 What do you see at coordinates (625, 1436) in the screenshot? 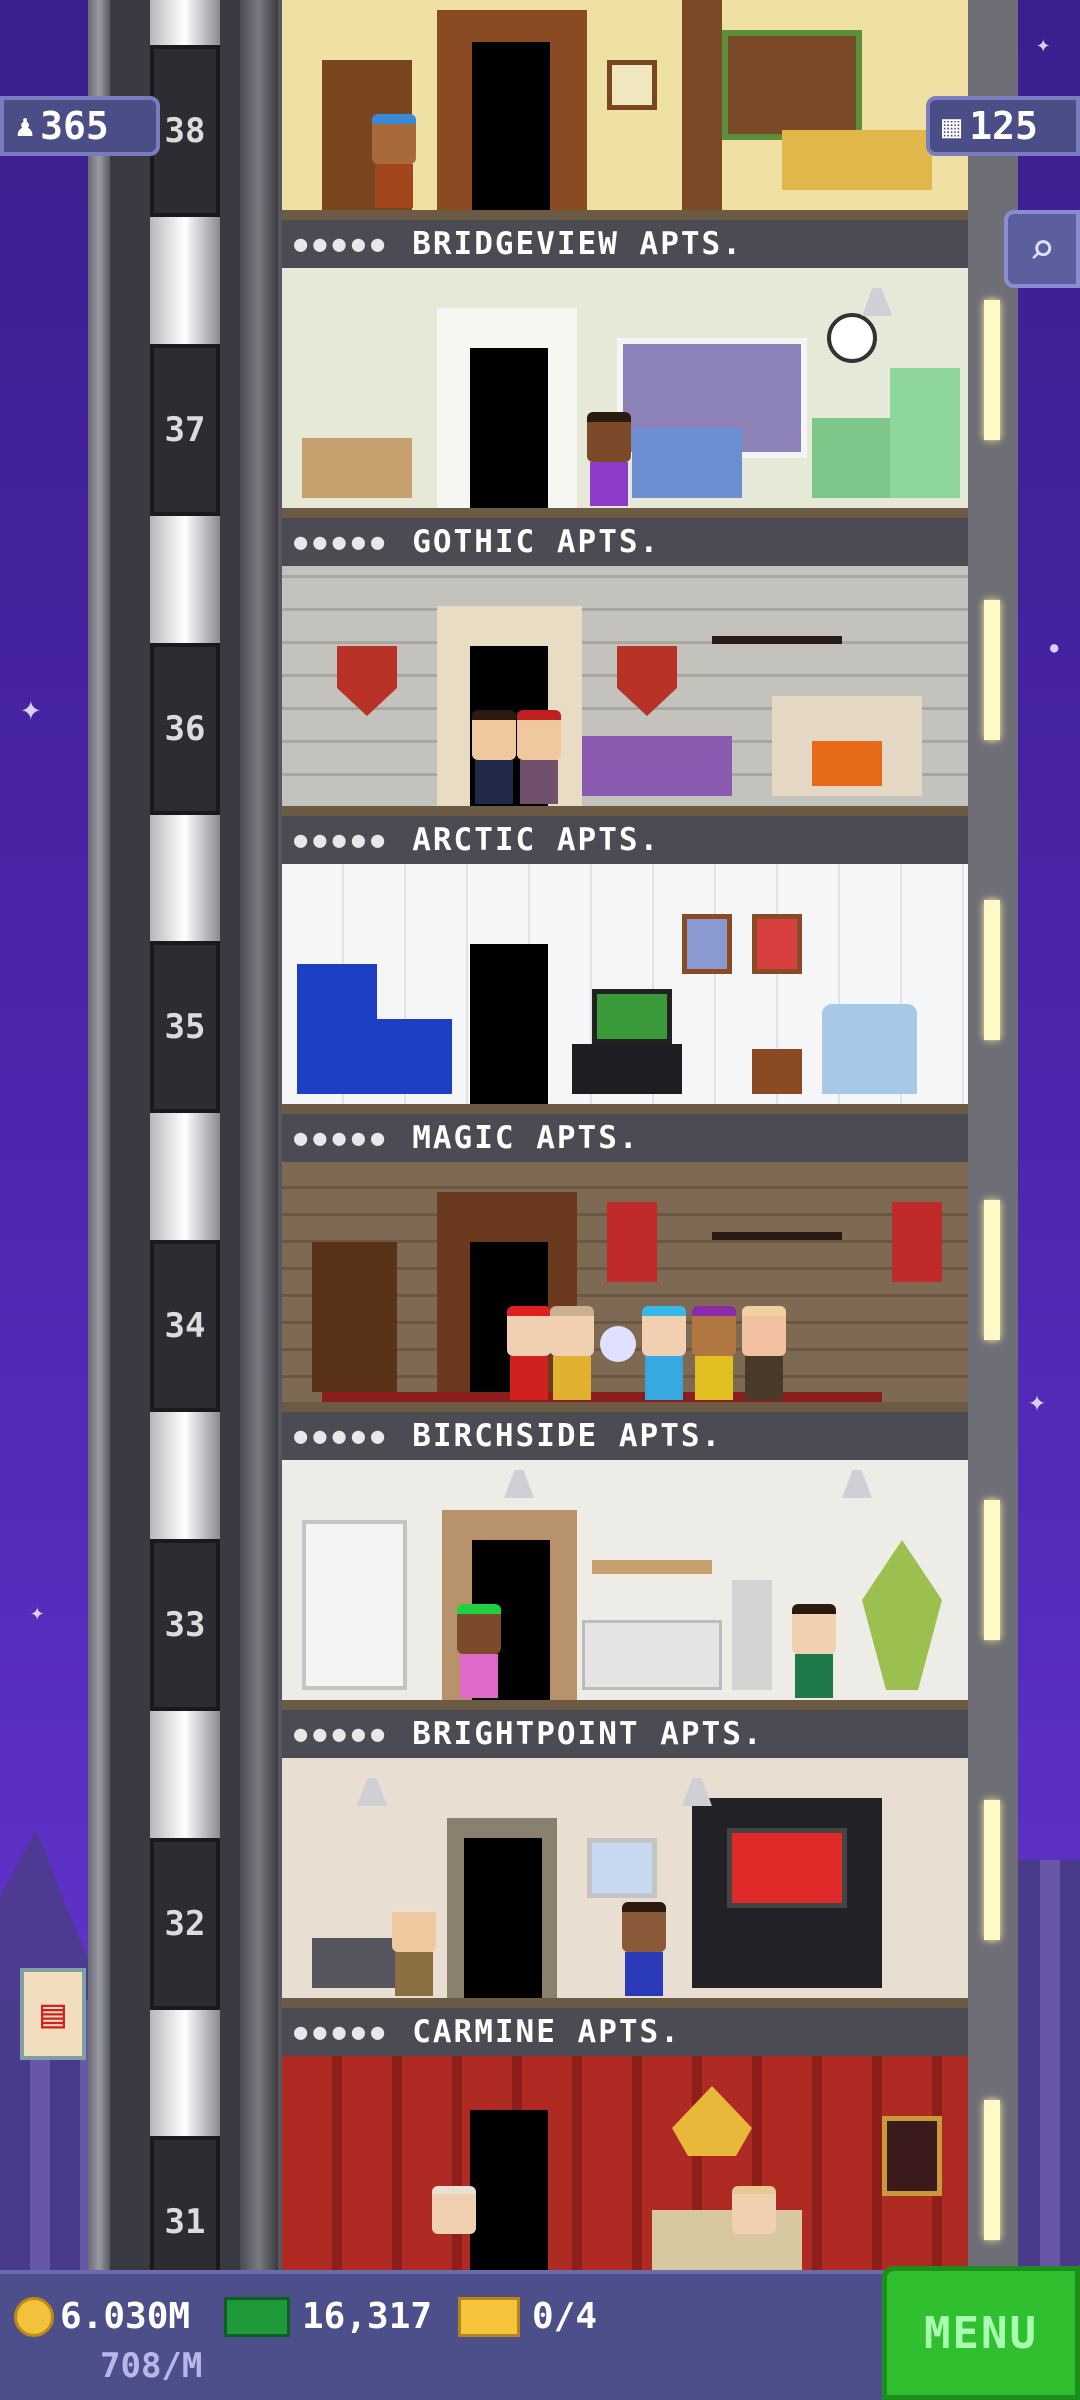
I see `floor-33-sign: ●●●●● BIRCHSIDE APTS.` at bounding box center [625, 1436].